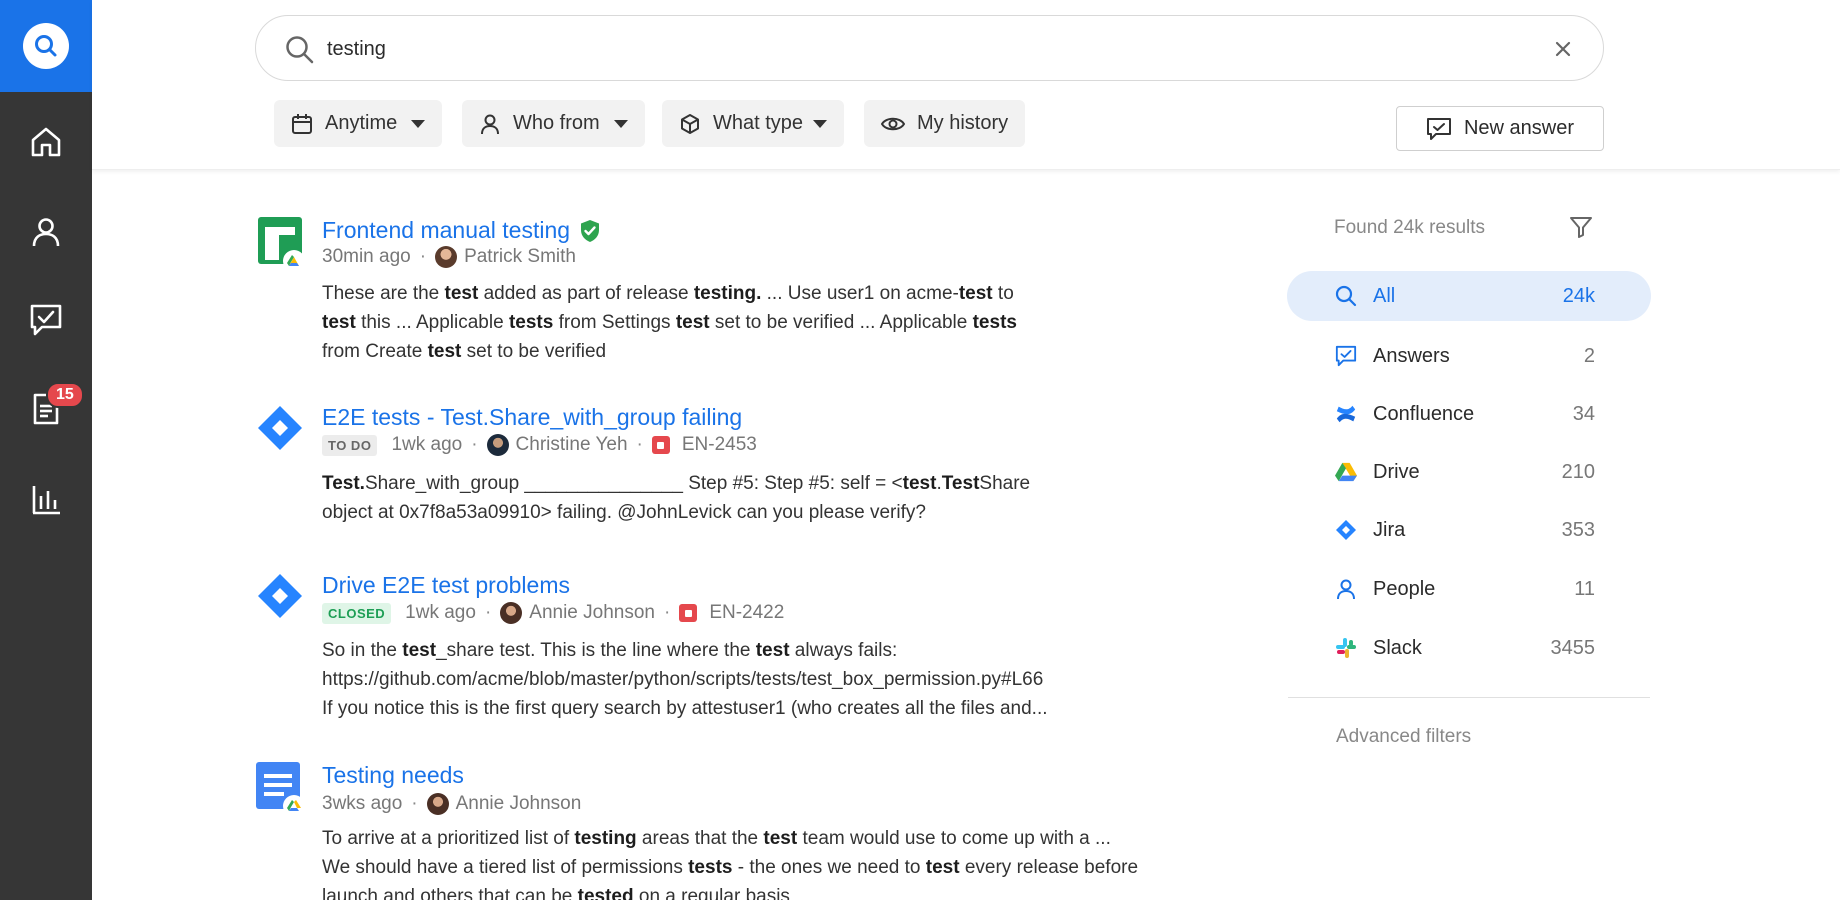  What do you see at coordinates (1403, 737) in the screenshot?
I see `advanced-filters-link: Advanced filters` at bounding box center [1403, 737].